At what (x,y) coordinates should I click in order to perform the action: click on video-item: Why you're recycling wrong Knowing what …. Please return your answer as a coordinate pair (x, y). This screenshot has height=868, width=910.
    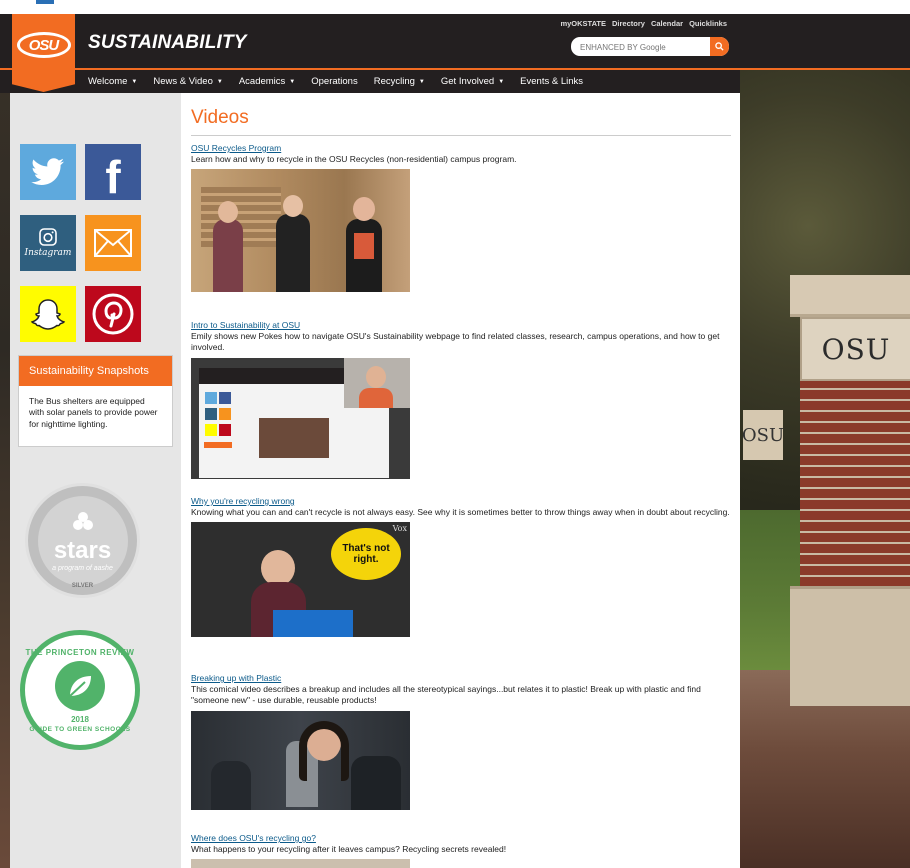
    Looking at the image, I should click on (461, 567).